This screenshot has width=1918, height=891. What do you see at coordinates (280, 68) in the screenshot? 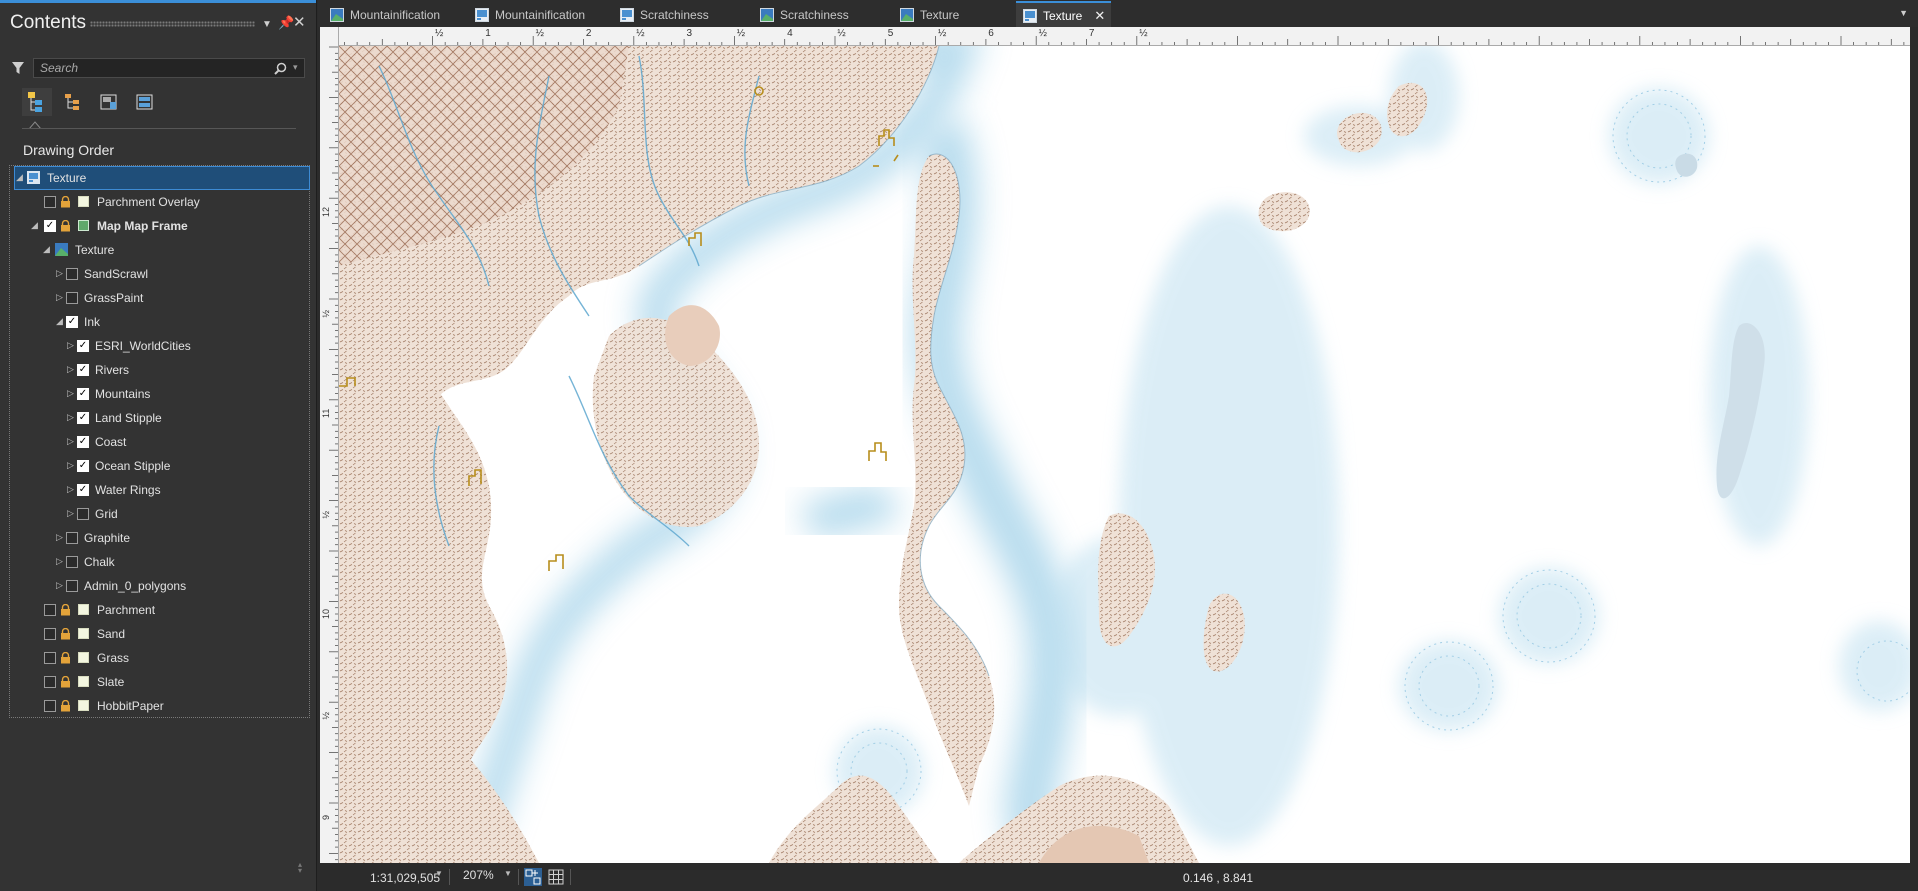
I see `search-icon` at bounding box center [280, 68].